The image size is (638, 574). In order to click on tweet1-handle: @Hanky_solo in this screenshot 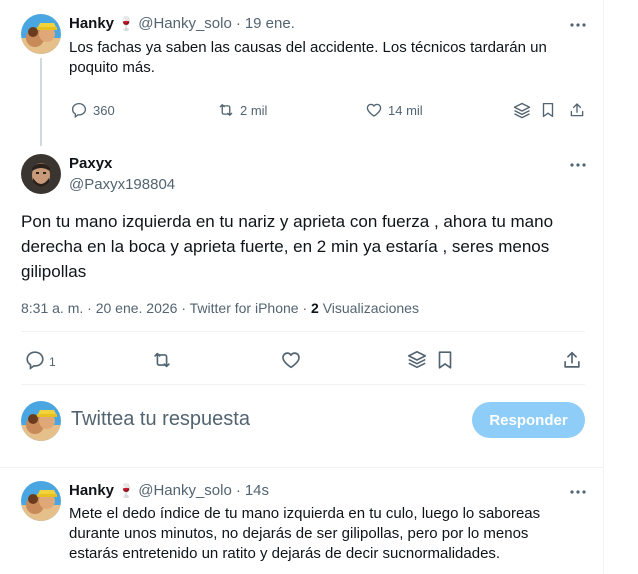, I will do `click(185, 23)`.